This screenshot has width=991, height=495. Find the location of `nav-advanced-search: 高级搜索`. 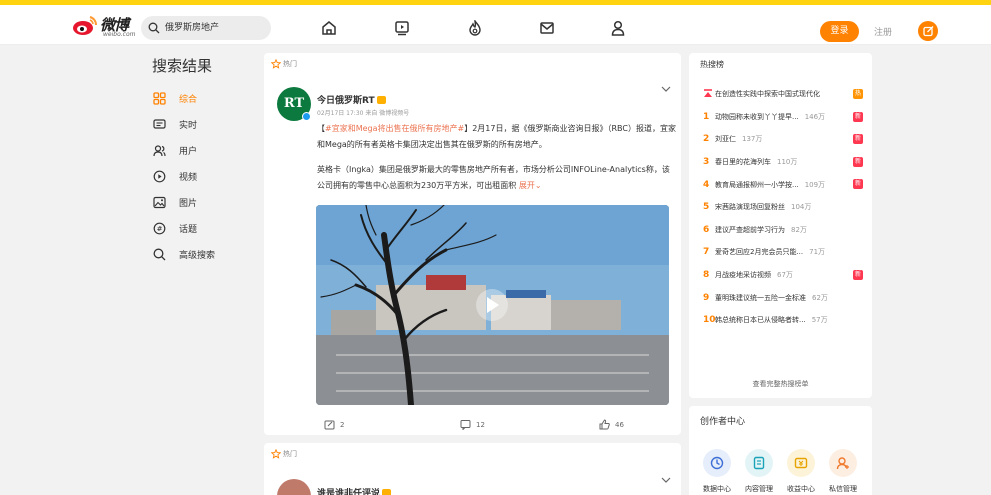

nav-advanced-search: 高级搜索 is located at coordinates (197, 254).